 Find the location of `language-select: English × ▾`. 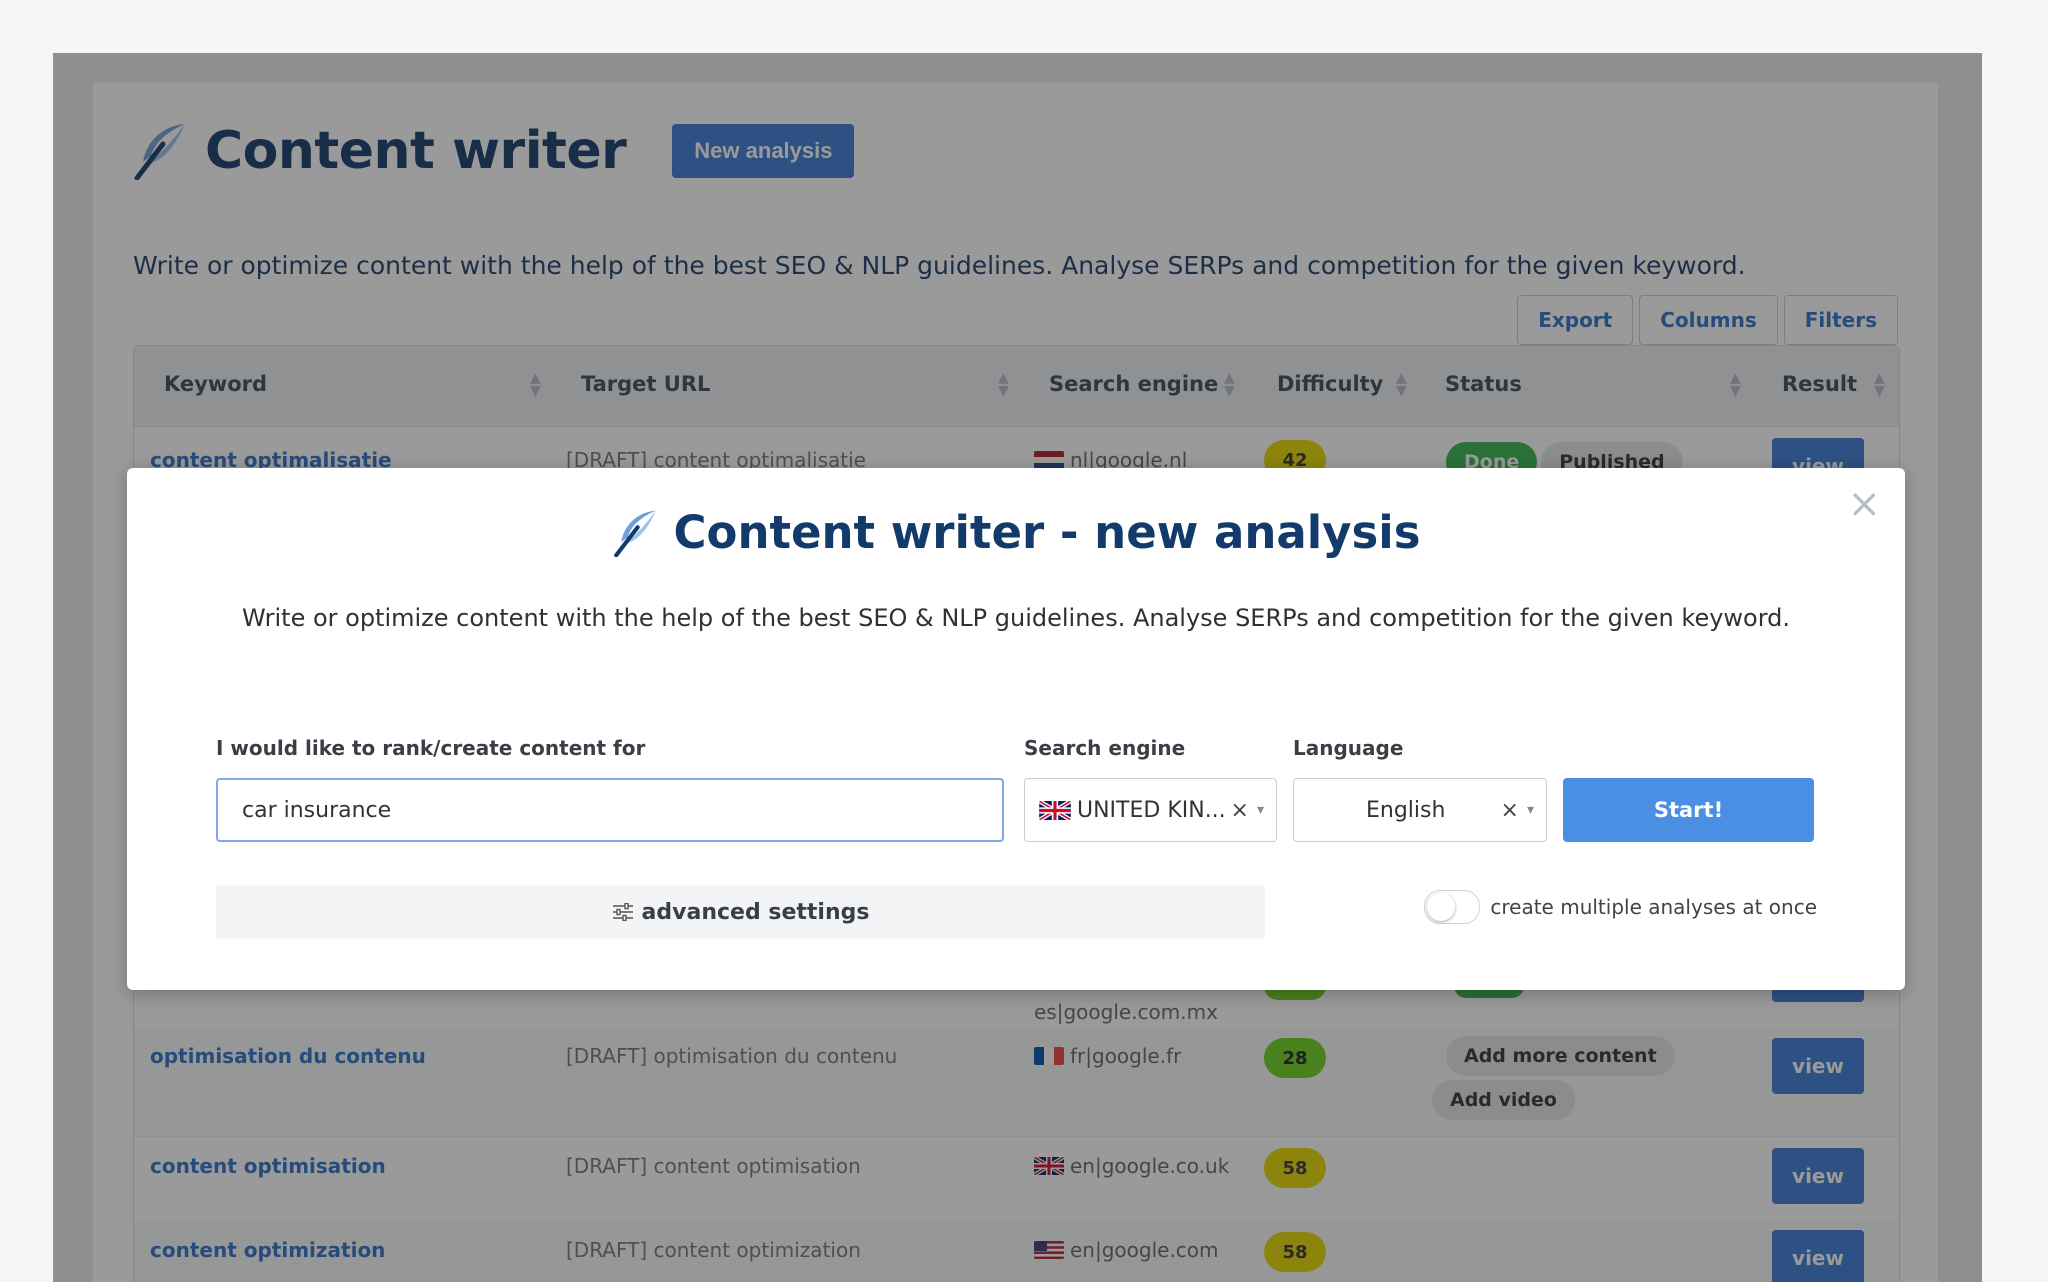

language-select: English × ▾ is located at coordinates (1420, 810).